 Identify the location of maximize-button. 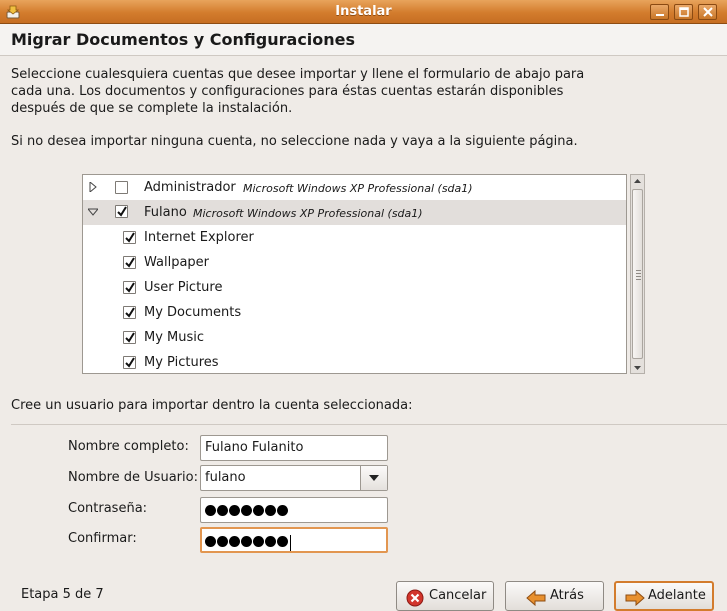
(683, 12).